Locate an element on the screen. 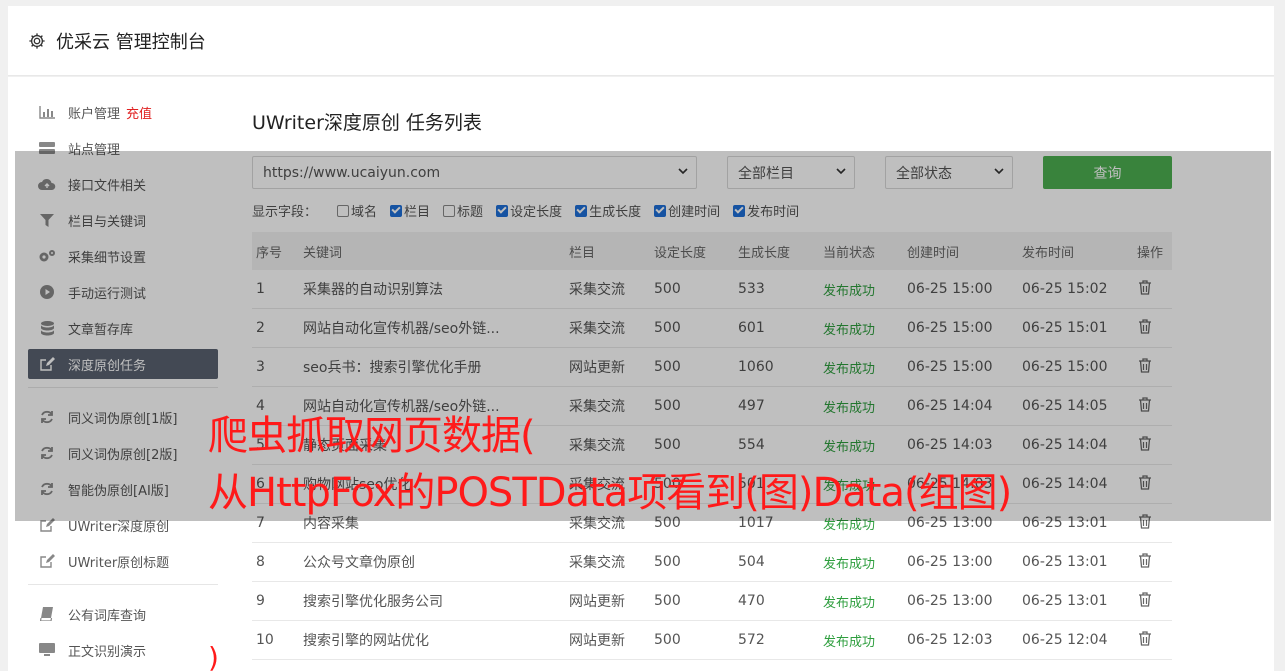 The image size is (1285, 671). field-checkbox-column: 栏目 is located at coordinates (410, 210).